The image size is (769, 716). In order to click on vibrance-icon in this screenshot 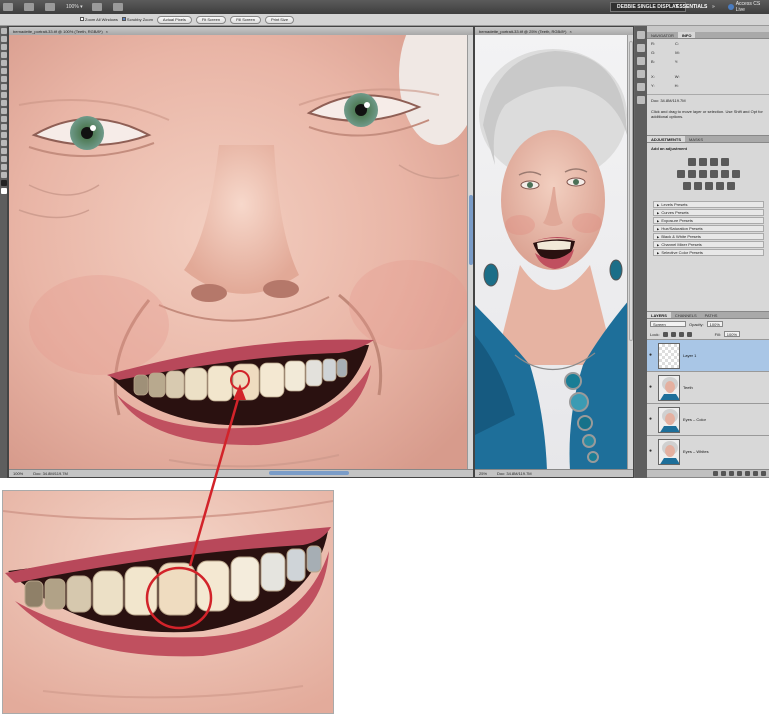, I will do `click(681, 174)`.